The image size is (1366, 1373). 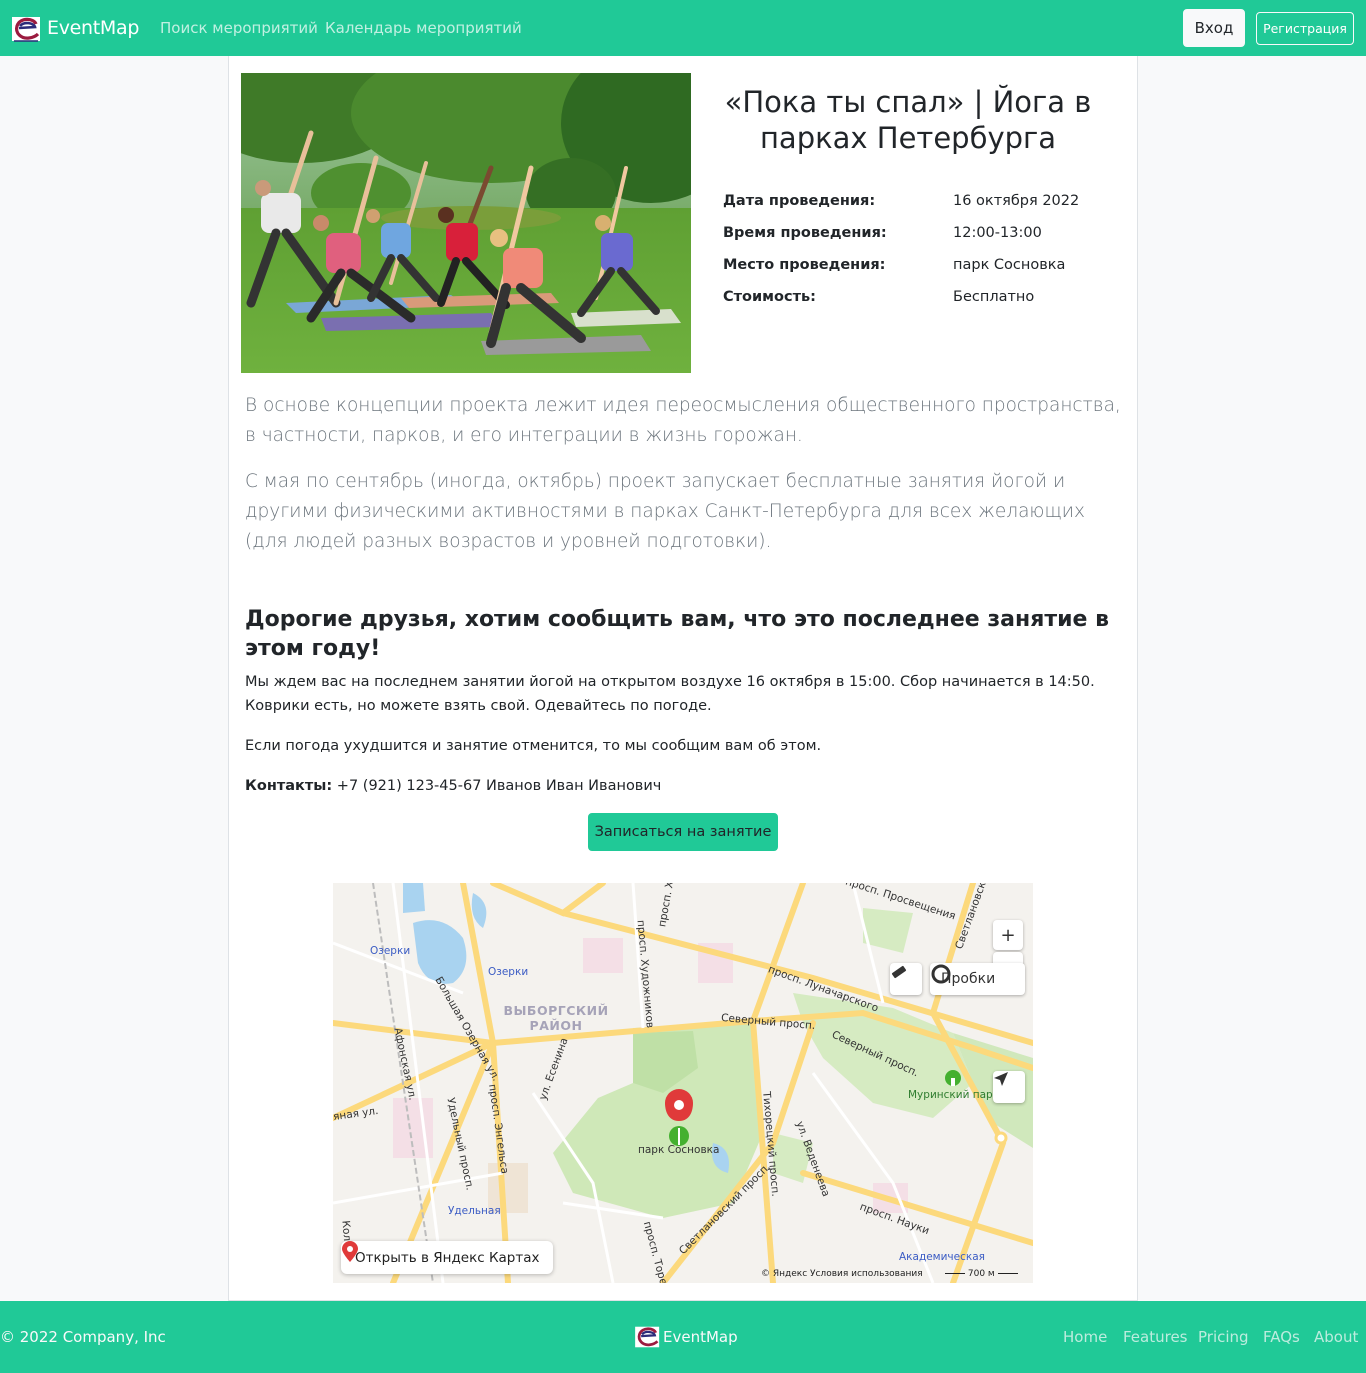 I want to click on footer-copyright: © 2022 Company, Inc, so click(x=83, y=1337).